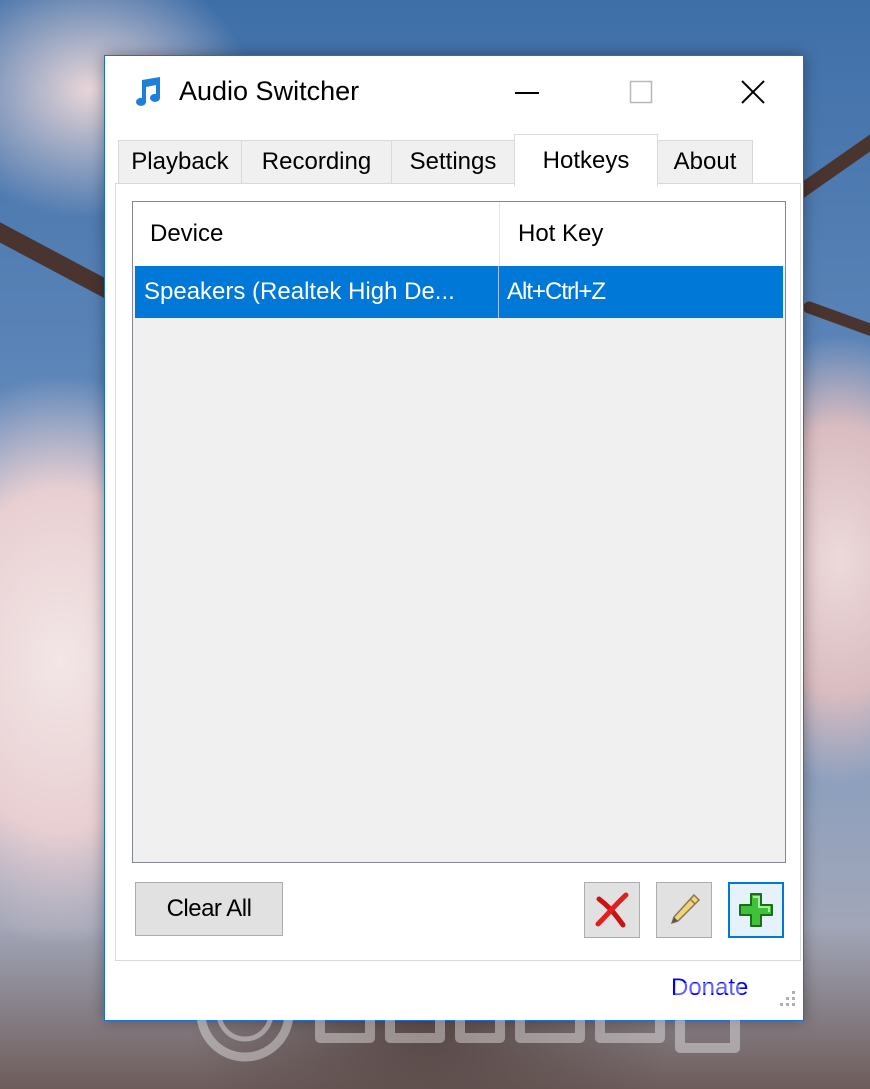  I want to click on background-branch, so click(835, 326).